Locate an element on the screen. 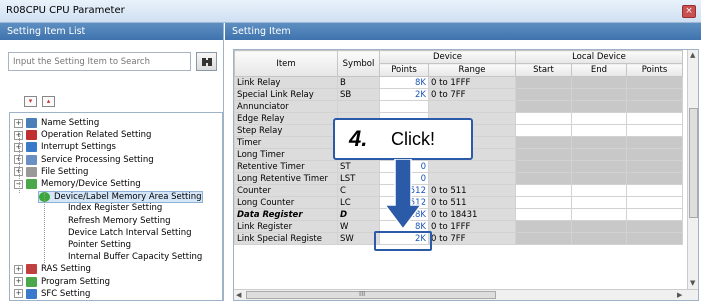 The image size is (701, 301). tree-item: Index Register Setting is located at coordinates (115, 209).